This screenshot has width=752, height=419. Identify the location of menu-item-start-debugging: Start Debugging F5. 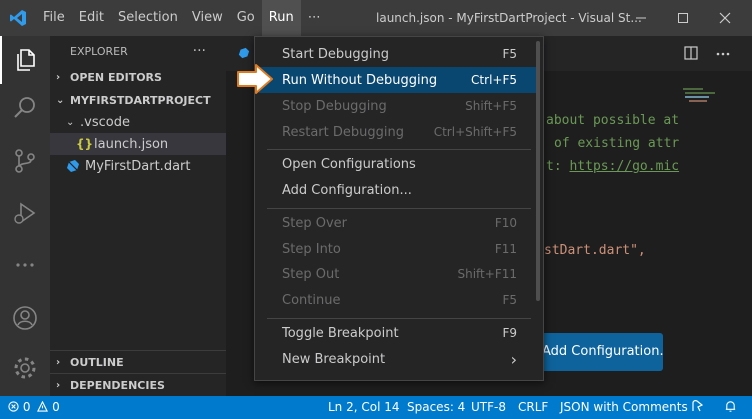
(399, 54).